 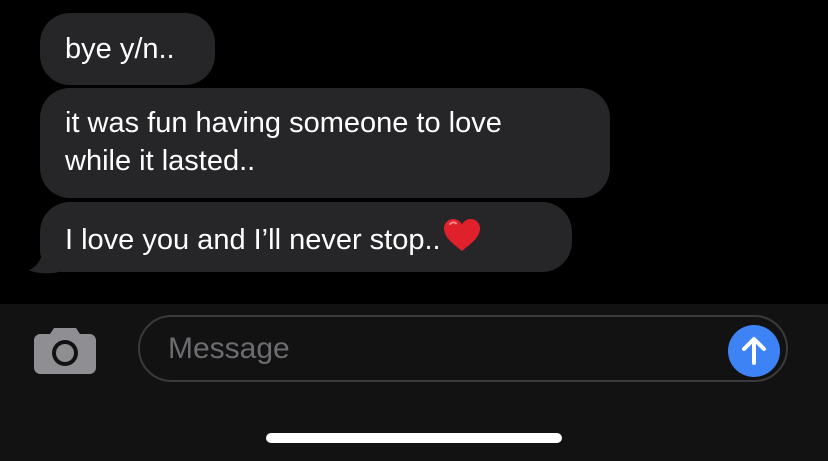 What do you see at coordinates (160, 161) in the screenshot?
I see `message-text-line: while it lasted..` at bounding box center [160, 161].